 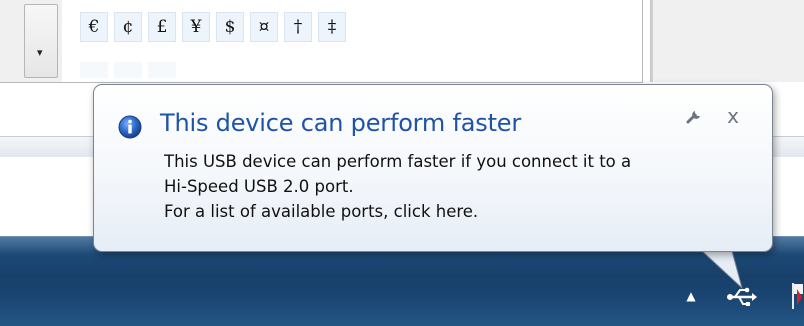 I want to click on notification-body-line: Hi-Speed USB 2.0 port., so click(x=259, y=186).